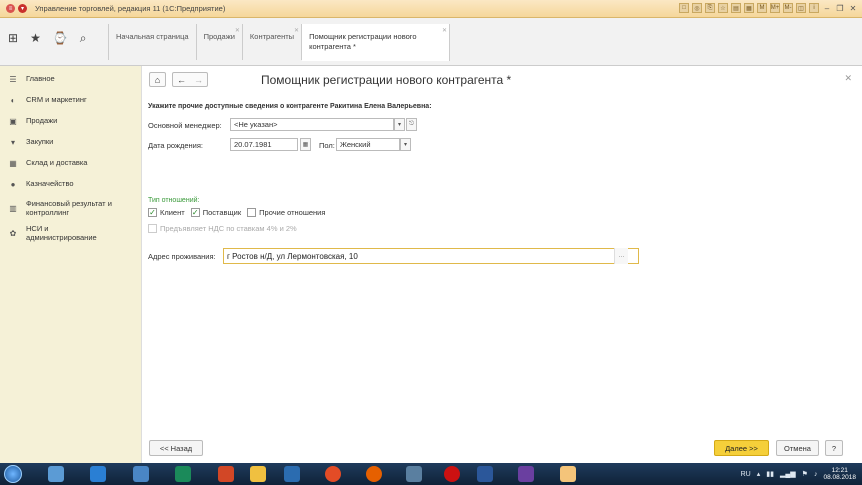  Describe the element at coordinates (12, 142) in the screenshot. I see `cart-icon: ▾` at that location.